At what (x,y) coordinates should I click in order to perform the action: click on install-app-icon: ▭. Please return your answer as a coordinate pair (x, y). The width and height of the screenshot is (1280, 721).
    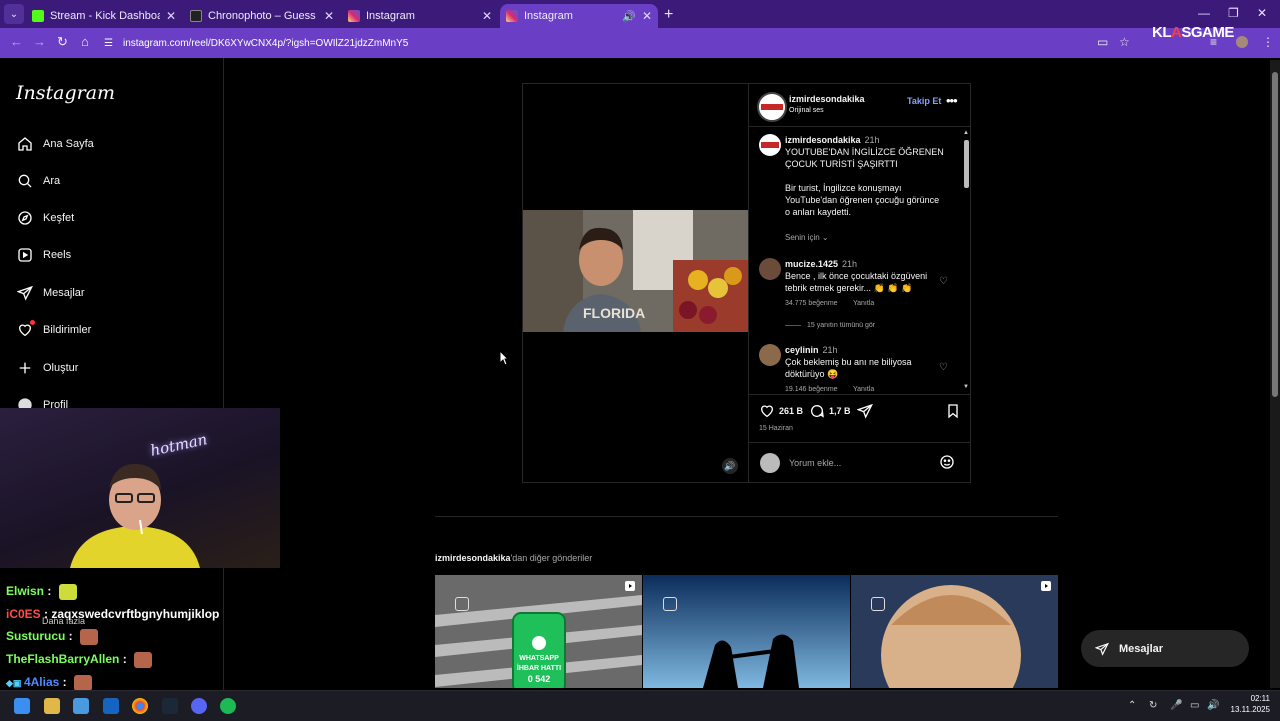
    Looking at the image, I should click on (1102, 42).